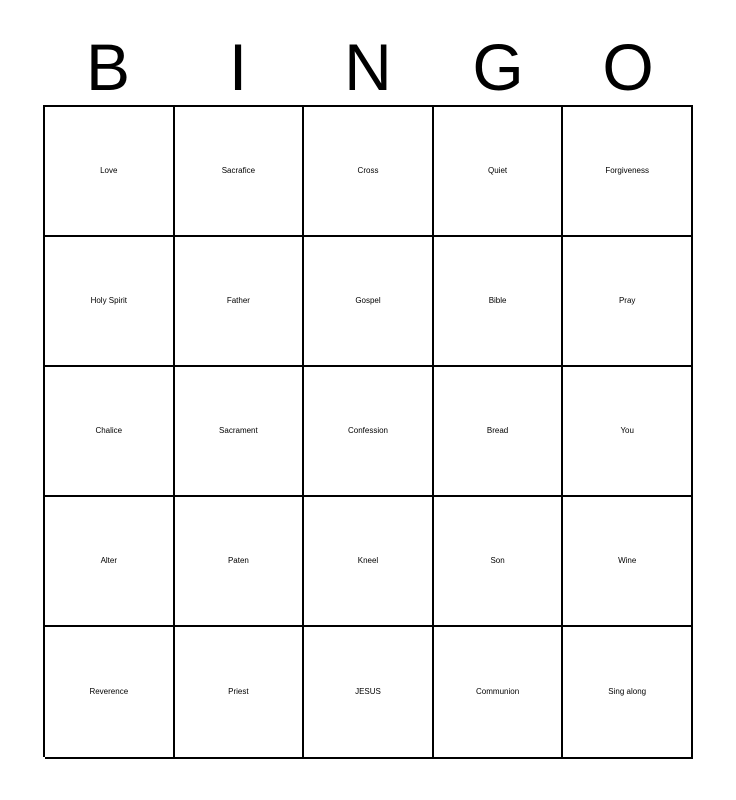 This screenshot has height=800, width=736. I want to click on bingo-cell: Forgiveness, so click(628, 172).